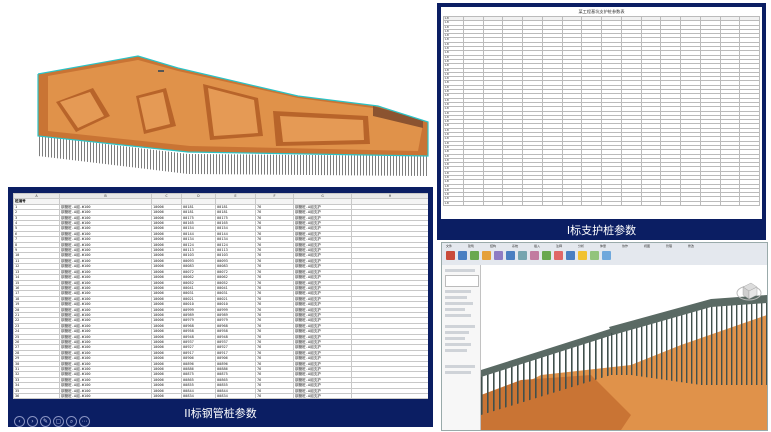 This screenshot has width=771, height=432. What do you see at coordinates (449, 246) in the screenshot?
I see `ribbon-tab: 文件` at bounding box center [449, 246].